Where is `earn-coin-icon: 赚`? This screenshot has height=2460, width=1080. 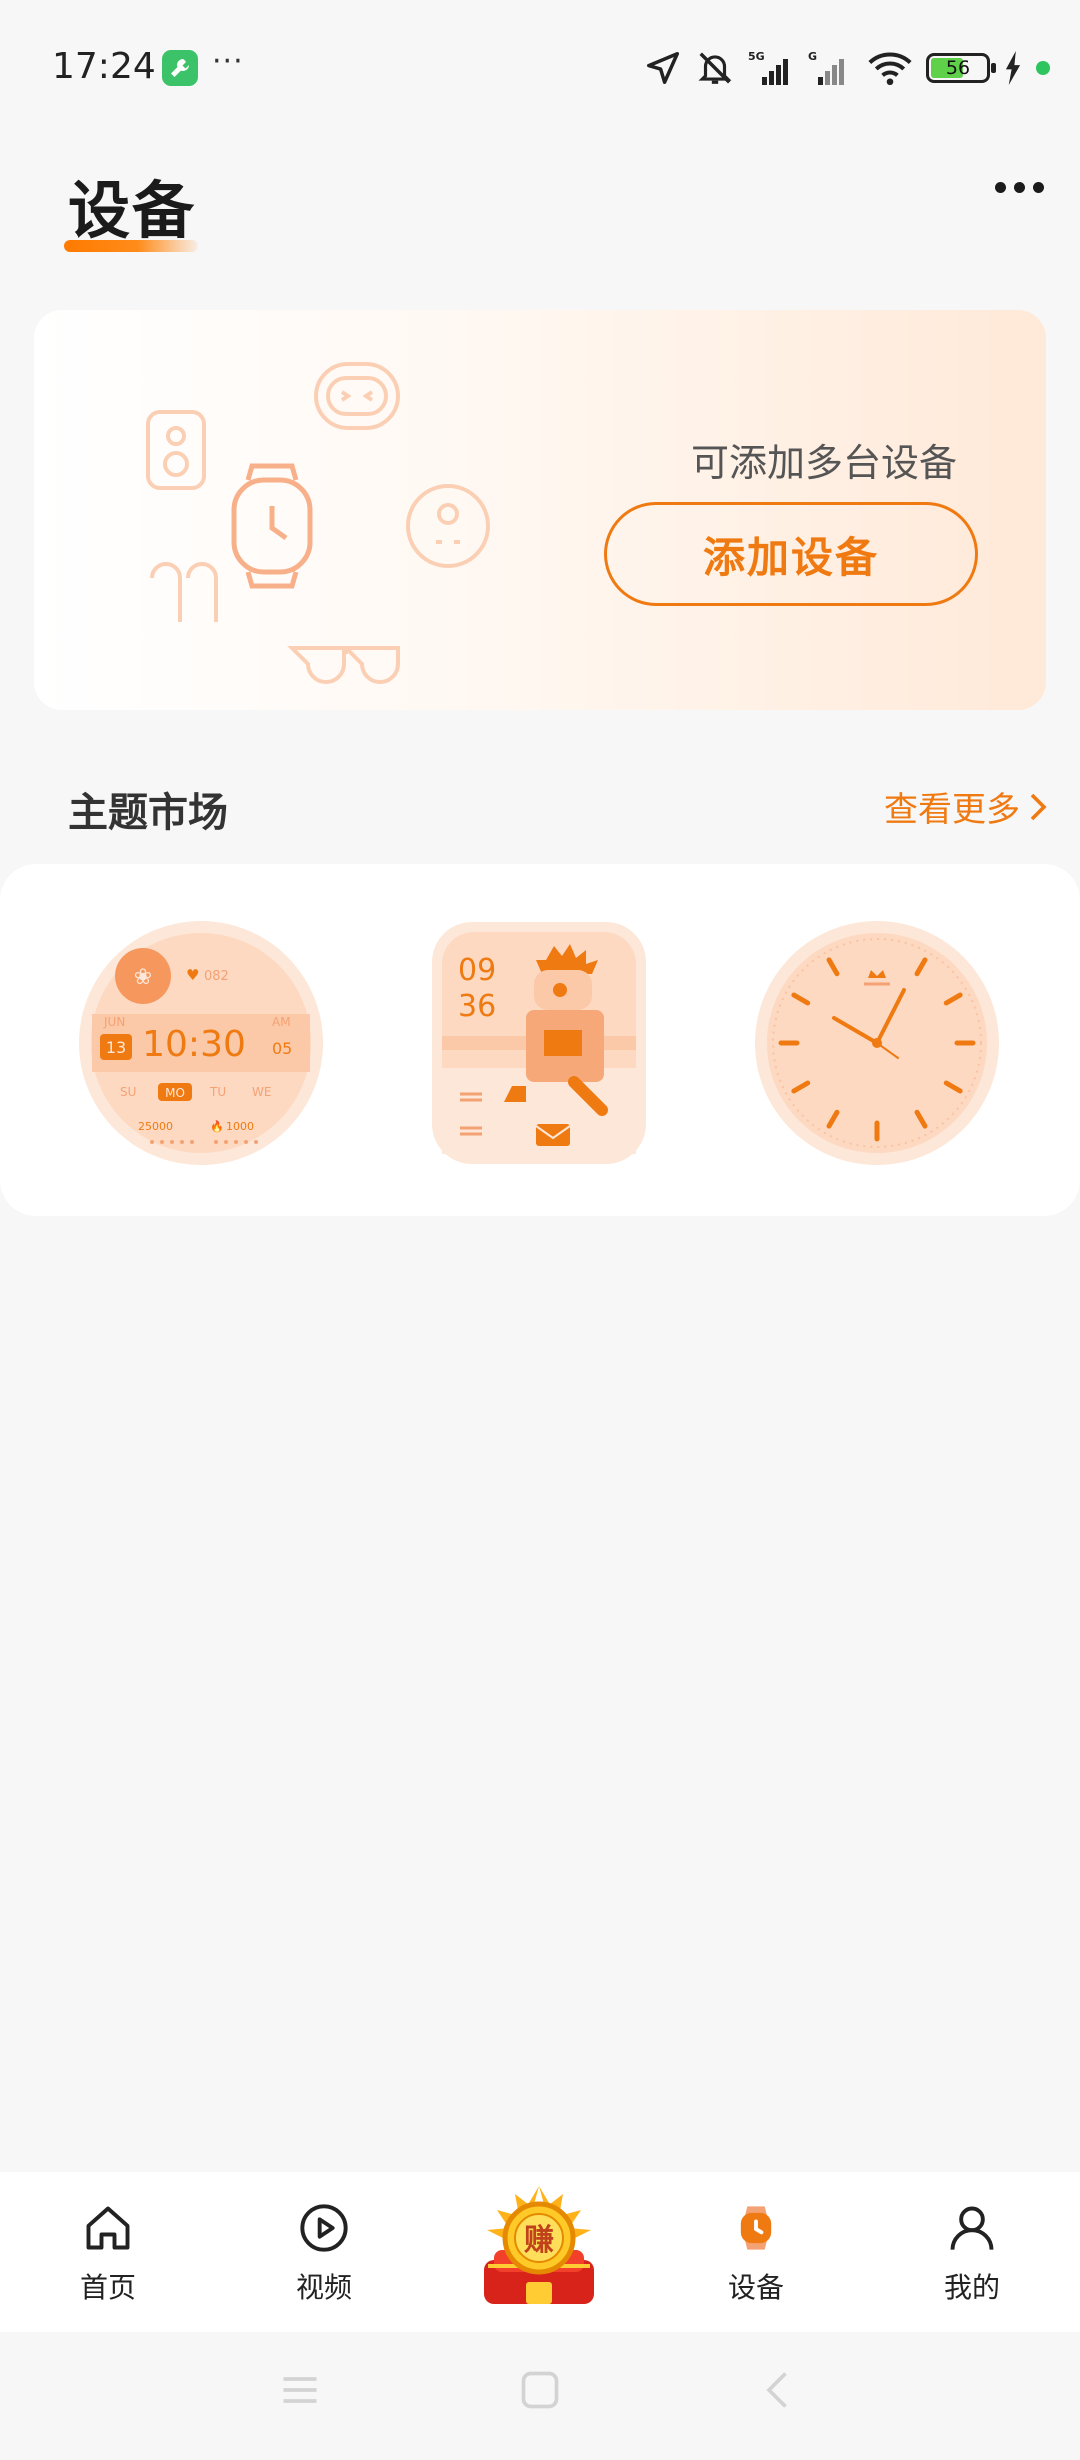 earn-coin-icon: 赚 is located at coordinates (539, 2245).